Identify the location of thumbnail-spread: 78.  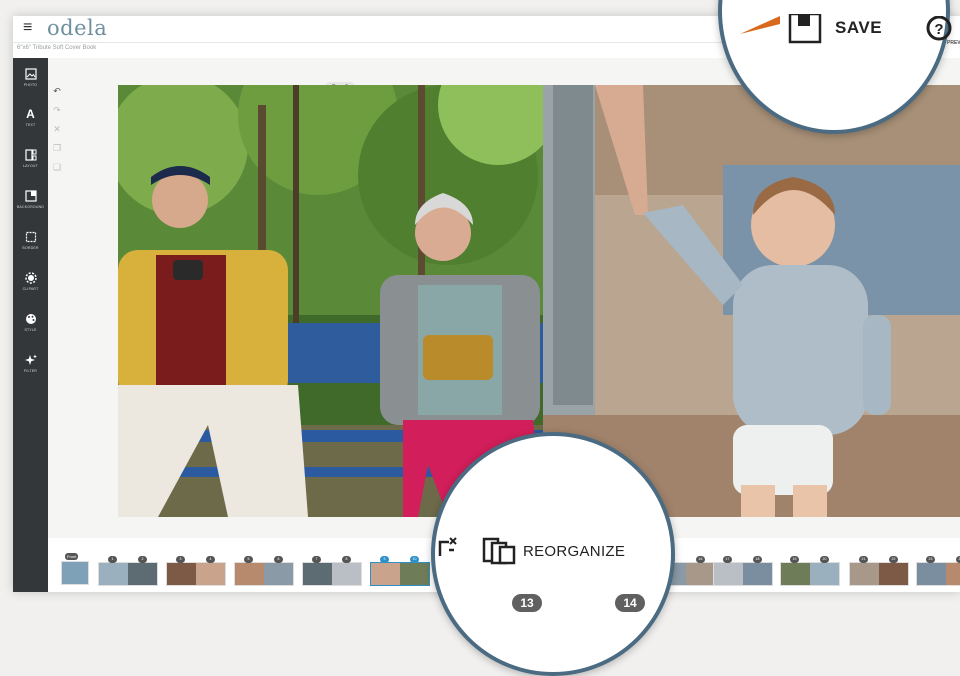
(332, 569).